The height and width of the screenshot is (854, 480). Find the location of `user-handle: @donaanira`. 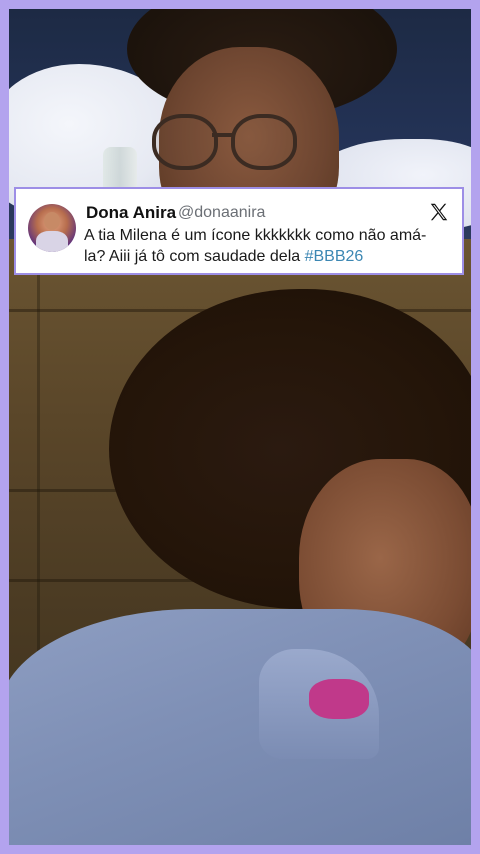

user-handle: @donaanira is located at coordinates (221, 213).